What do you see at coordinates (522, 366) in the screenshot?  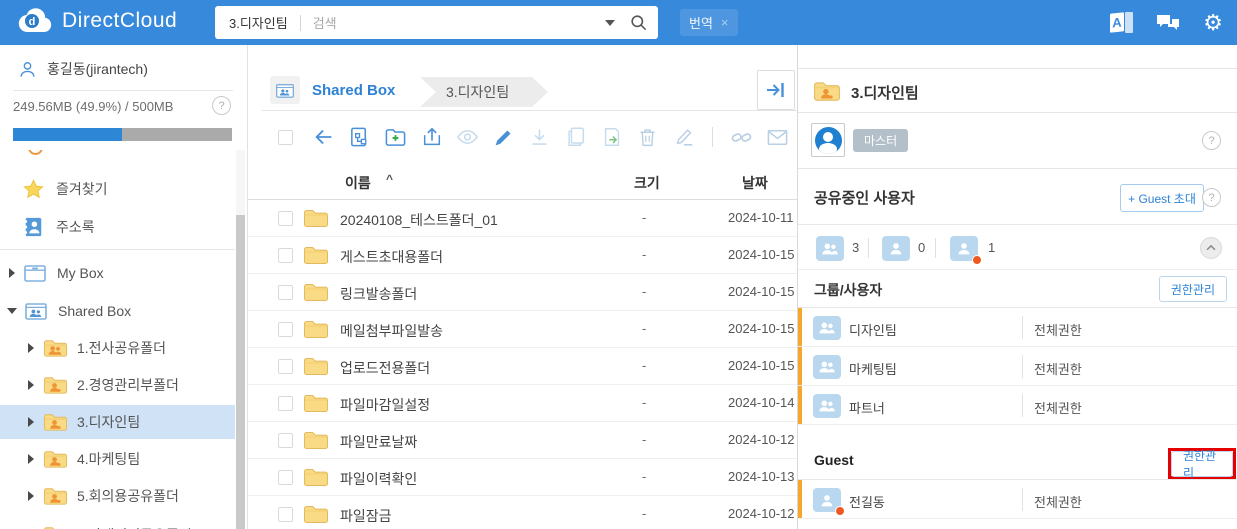 I see `table-row: 업로드전용폴더 - 2024-10-15 1` at bounding box center [522, 366].